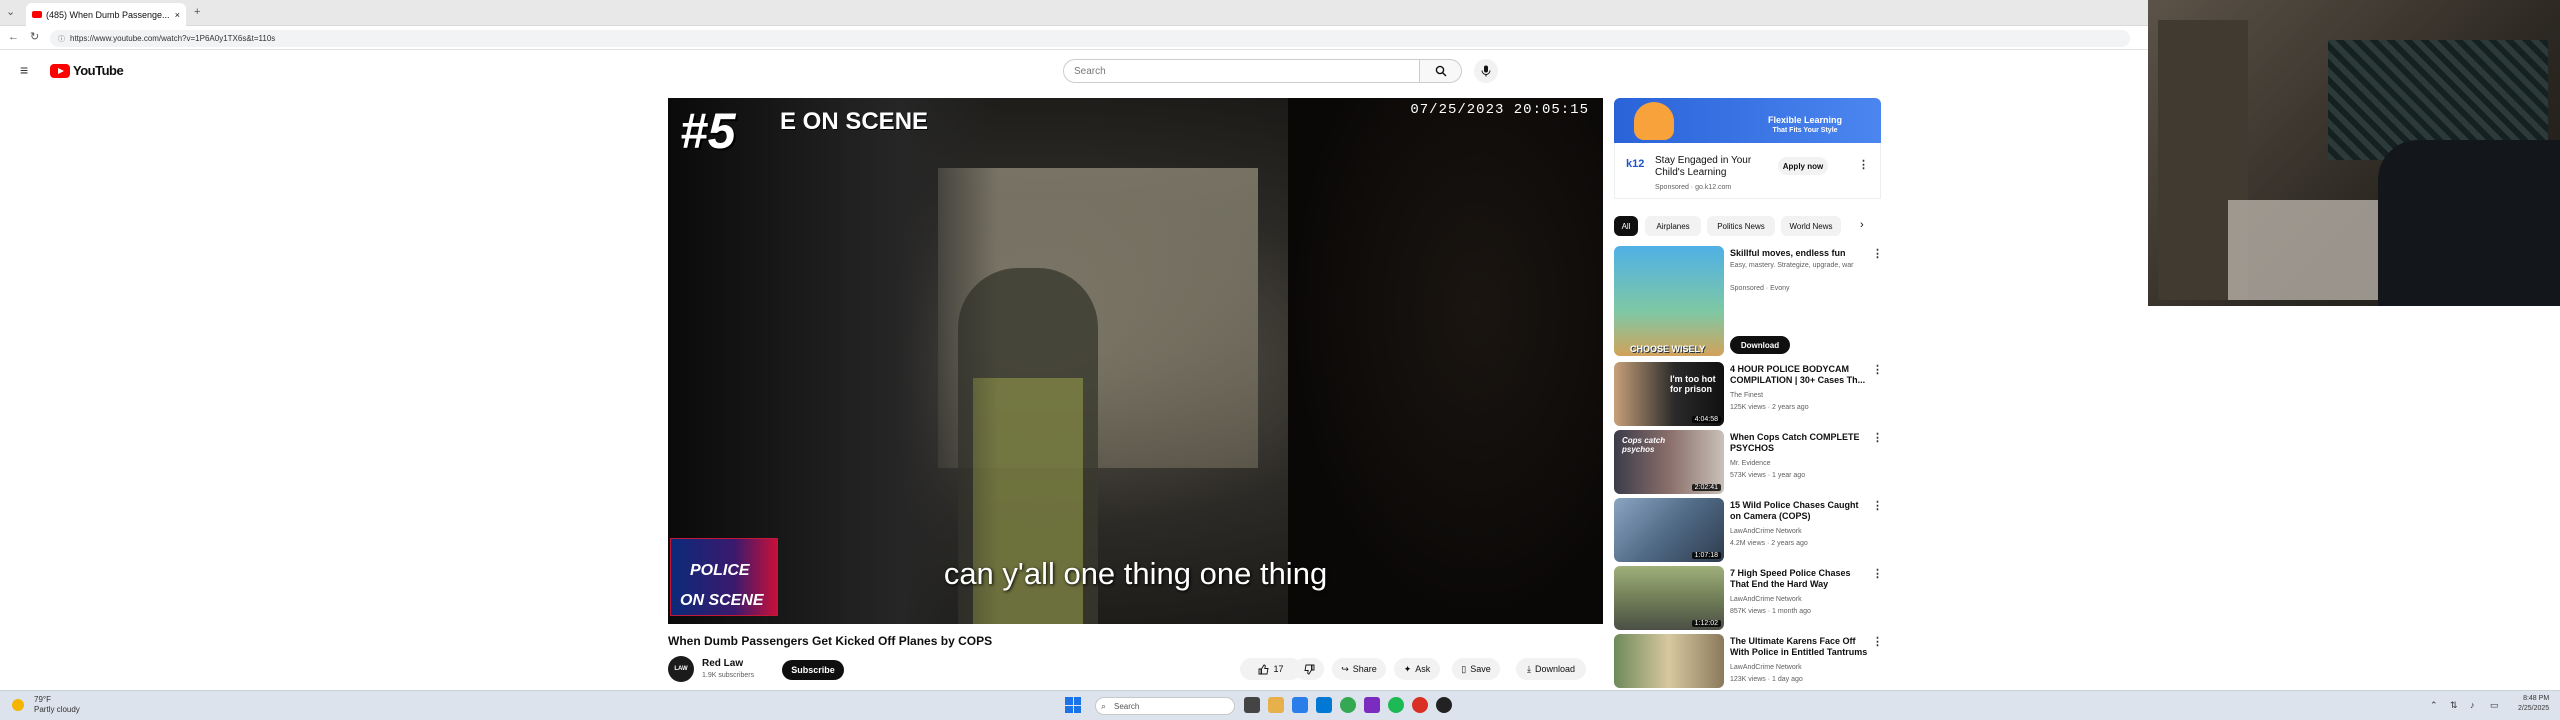 The height and width of the screenshot is (720, 2560). Describe the element at coordinates (1264, 669) in the screenshot. I see `thumbs-up-icon` at that location.